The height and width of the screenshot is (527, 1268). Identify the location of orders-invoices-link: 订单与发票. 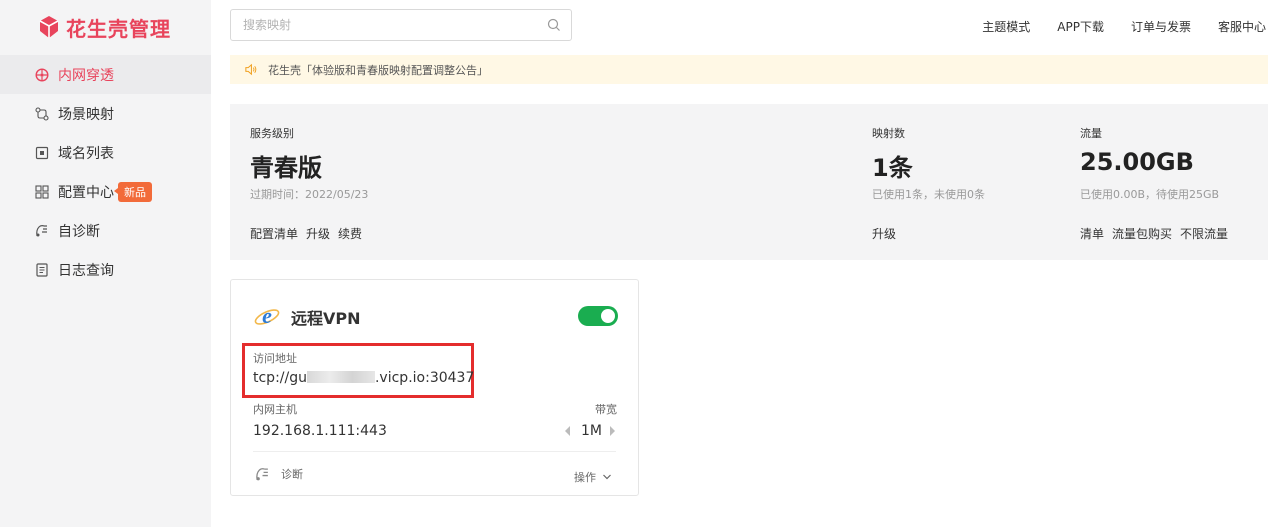
(1161, 26).